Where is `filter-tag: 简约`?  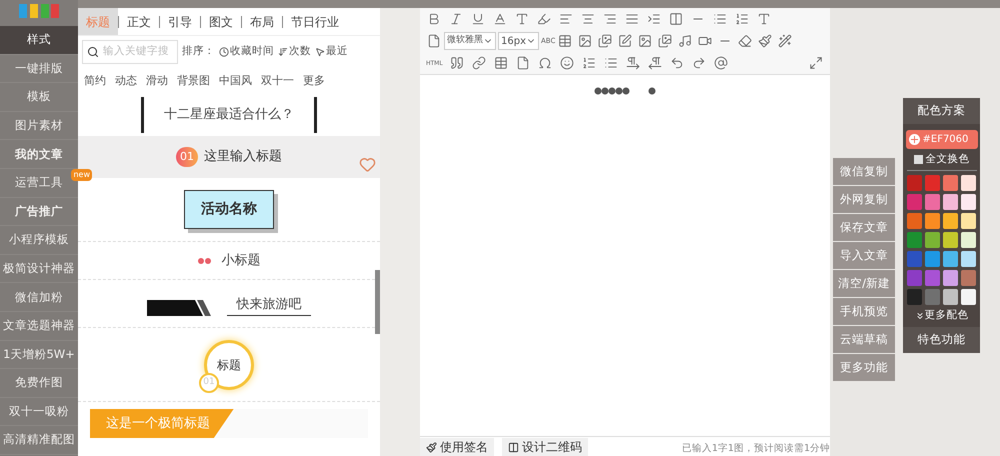
filter-tag: 简约 is located at coordinates (95, 81).